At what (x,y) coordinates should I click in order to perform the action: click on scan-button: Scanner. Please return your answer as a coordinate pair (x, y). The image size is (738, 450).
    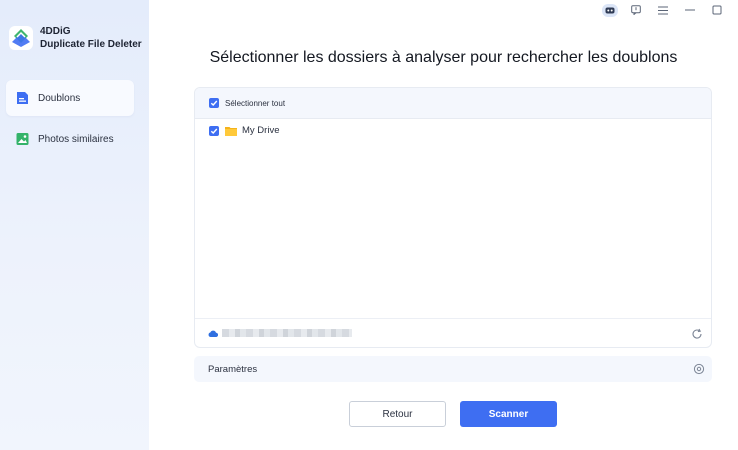
    Looking at the image, I should click on (508, 414).